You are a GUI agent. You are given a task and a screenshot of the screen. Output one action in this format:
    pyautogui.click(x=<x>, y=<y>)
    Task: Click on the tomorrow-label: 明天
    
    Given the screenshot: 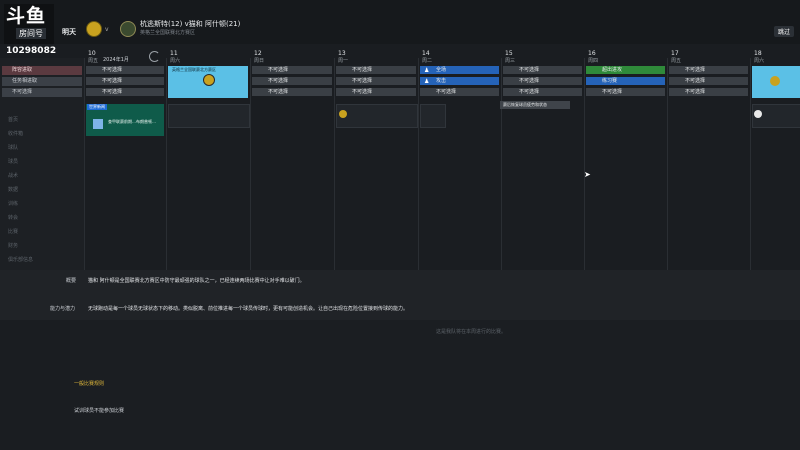 What is the action you would take?
    pyautogui.click(x=69, y=32)
    